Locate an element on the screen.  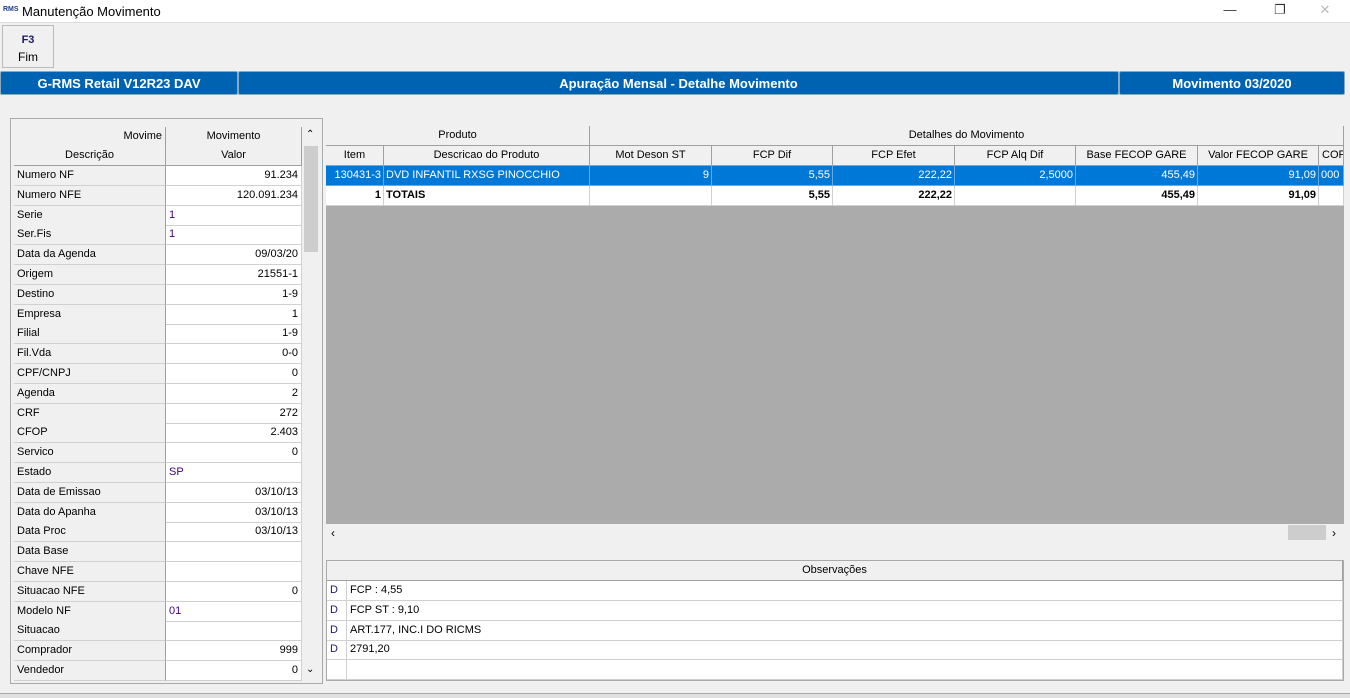
observation-text: 2791,20 is located at coordinates (845, 650).